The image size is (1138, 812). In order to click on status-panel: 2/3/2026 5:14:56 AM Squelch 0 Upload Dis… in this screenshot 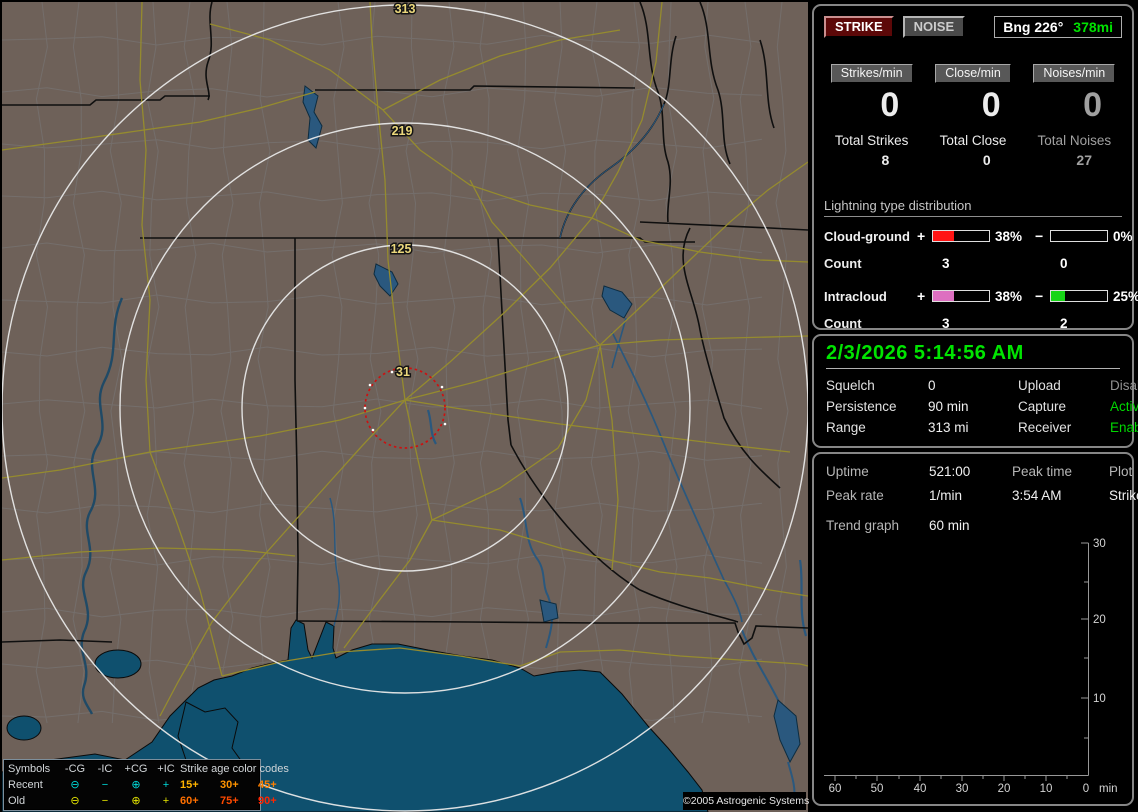, I will do `click(975, 391)`.